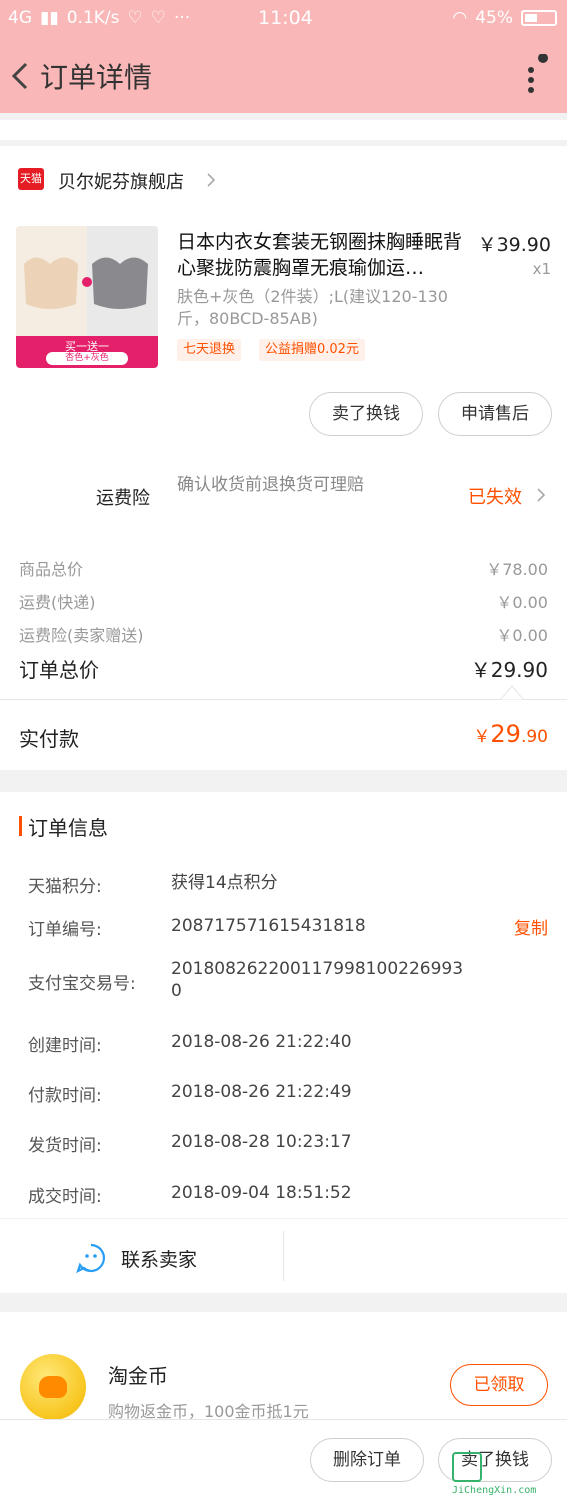  I want to click on product-quantity: x1, so click(541, 269).